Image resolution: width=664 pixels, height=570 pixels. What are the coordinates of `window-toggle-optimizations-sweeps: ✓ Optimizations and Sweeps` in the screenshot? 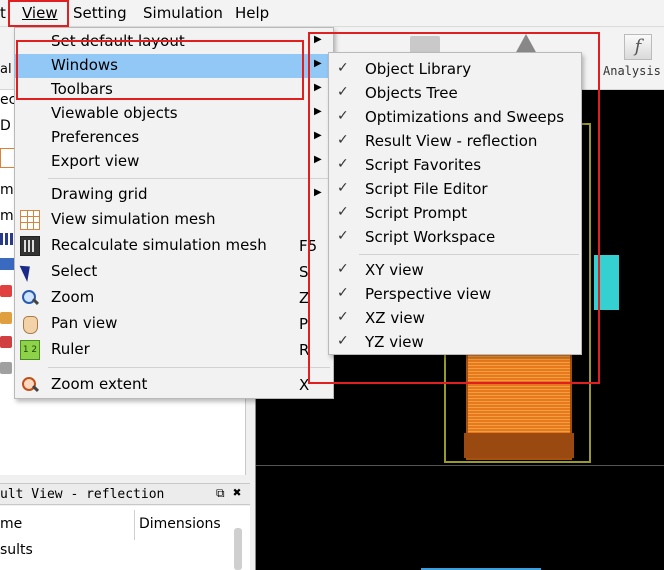 It's located at (455, 118).